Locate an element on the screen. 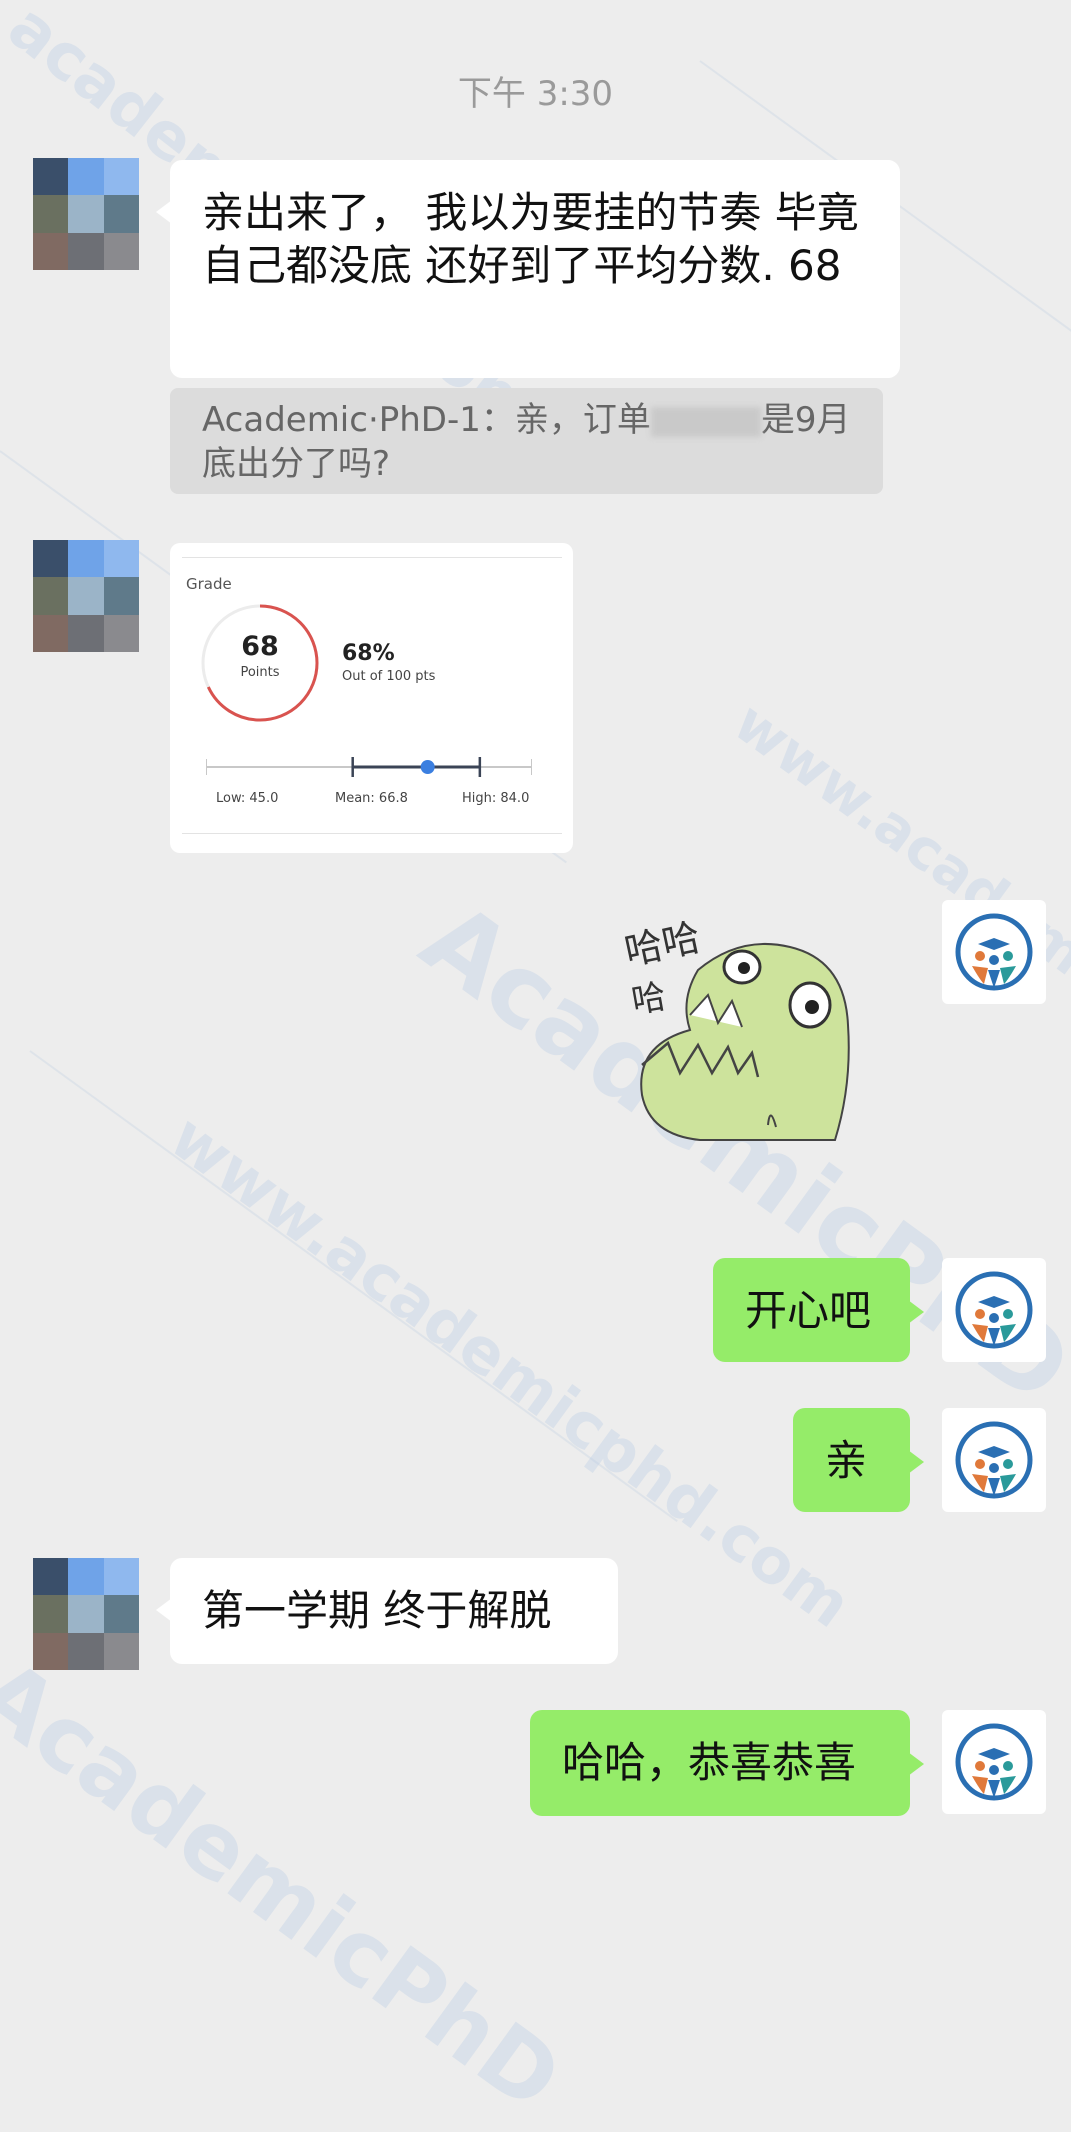  redacted-order-number is located at coordinates (705, 421).